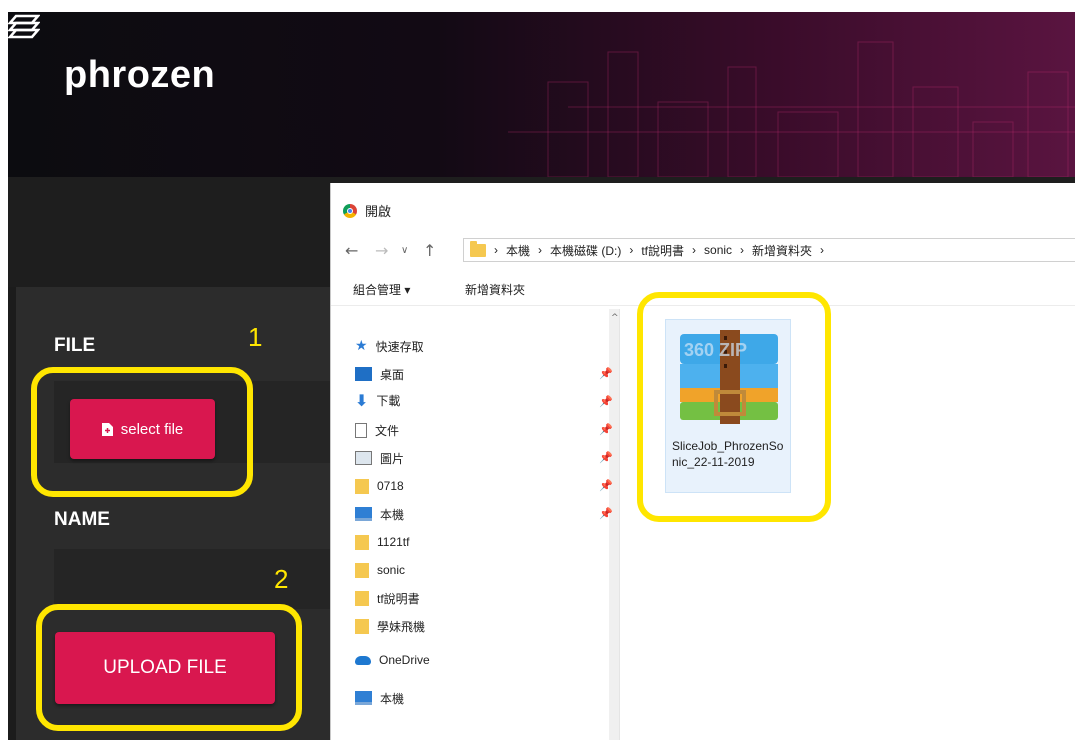  Describe the element at coordinates (361, 346) in the screenshot. I see `star-icon: ★` at that location.